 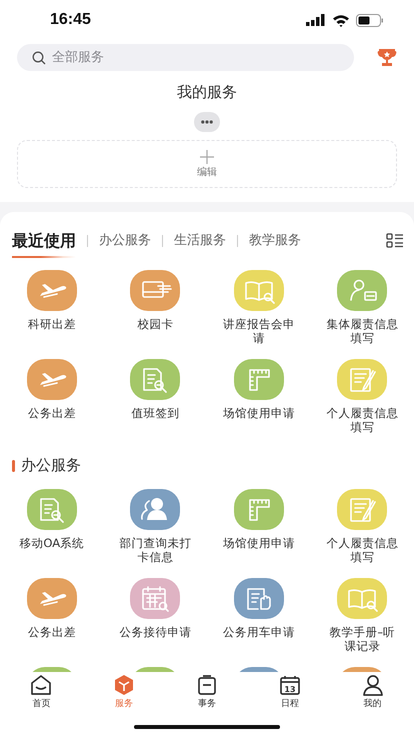 What do you see at coordinates (51, 465) in the screenshot?
I see `section-title: 办公服务` at bounding box center [51, 465].